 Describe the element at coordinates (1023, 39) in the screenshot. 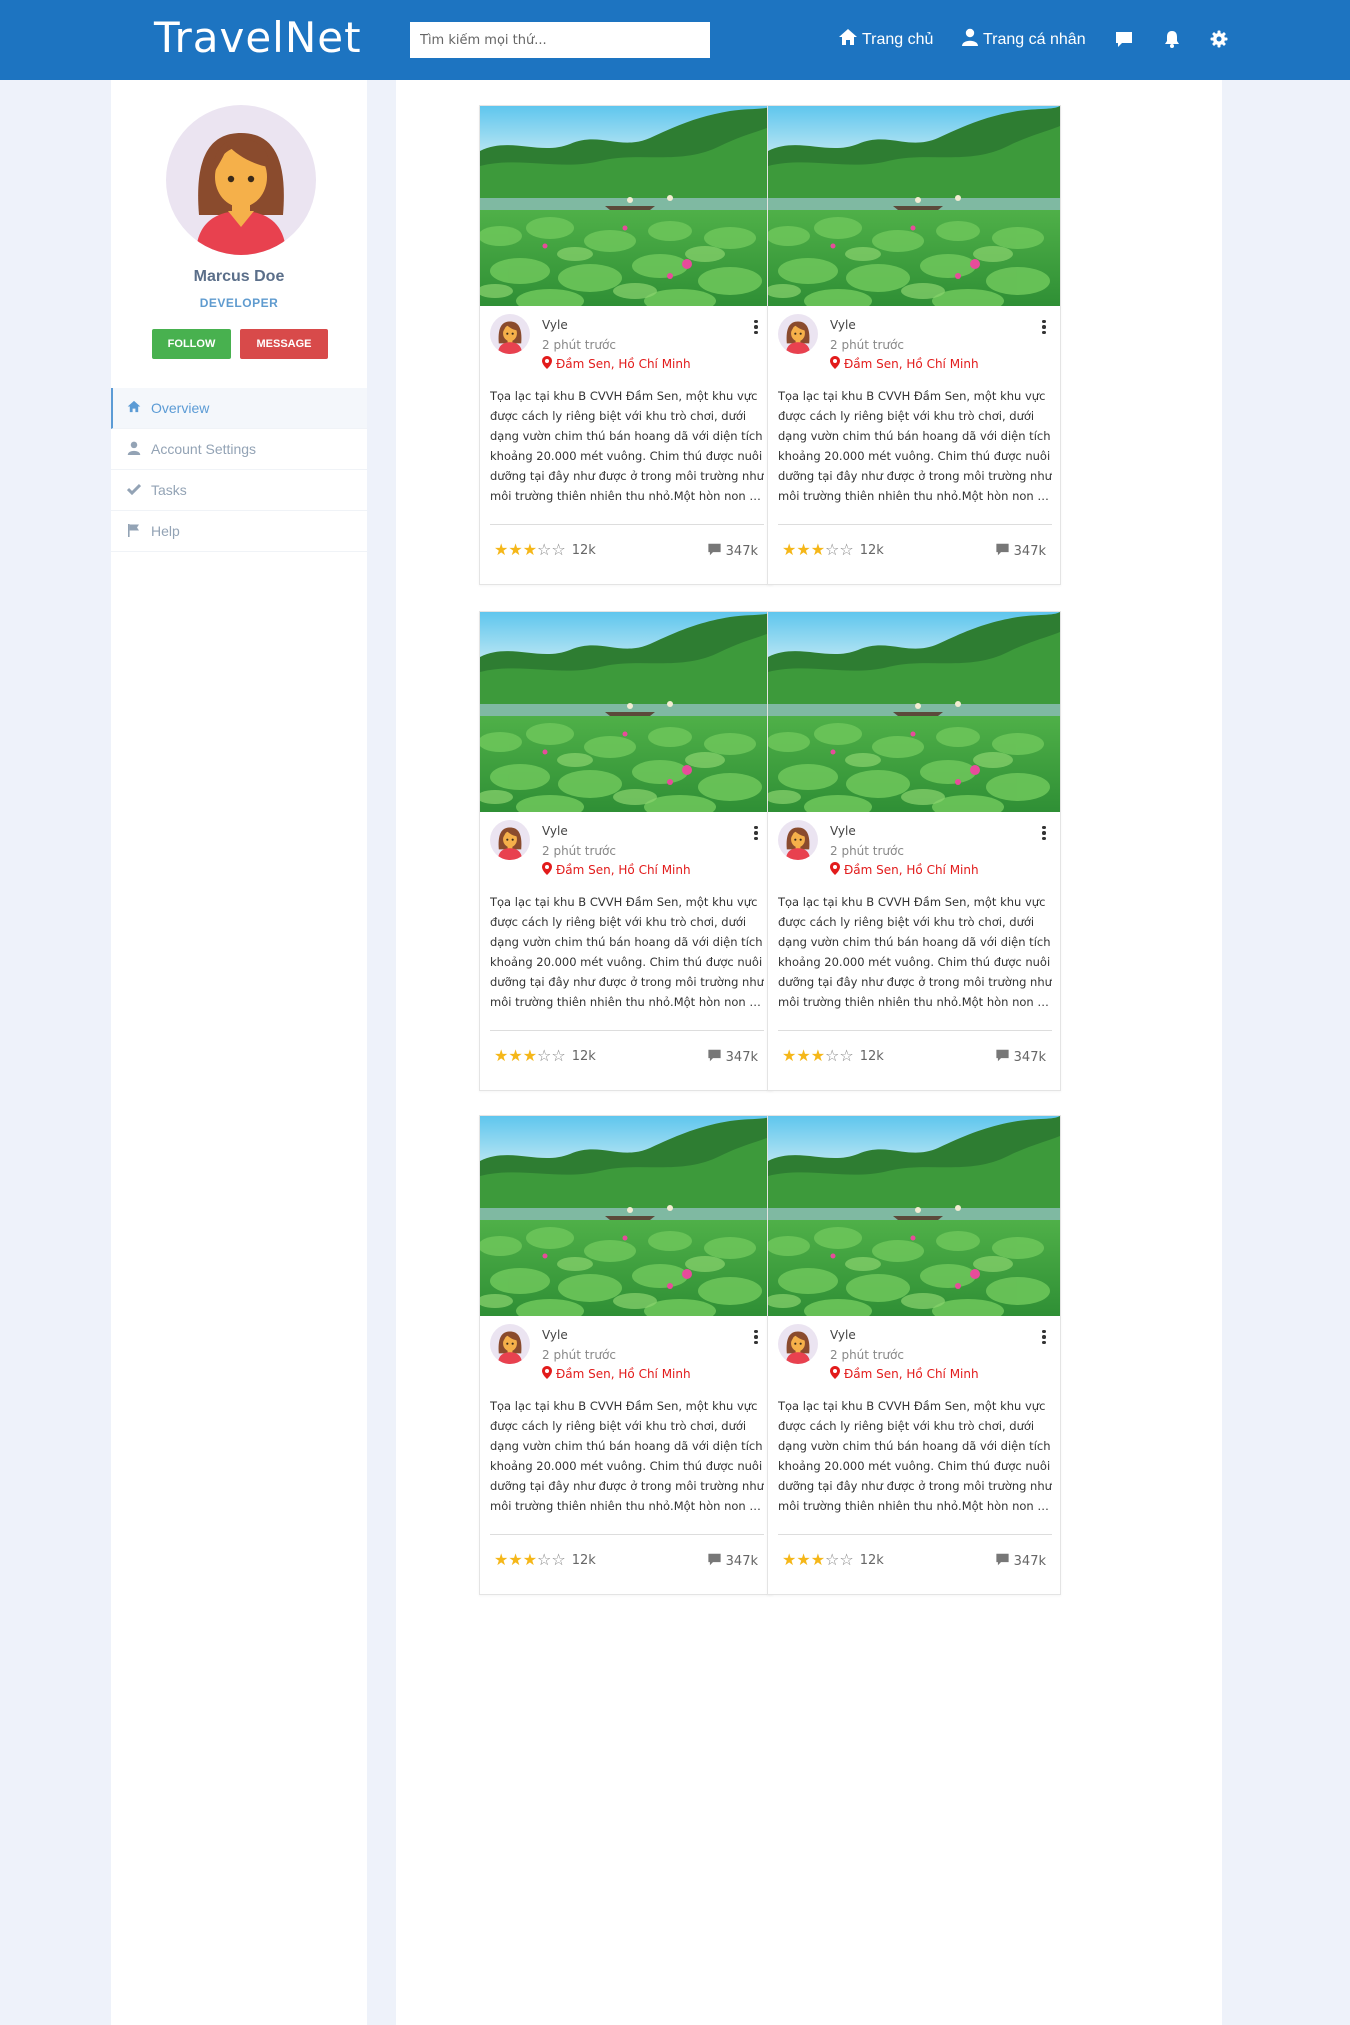

I see `nav-profile-link: Trang cá nhân` at that location.